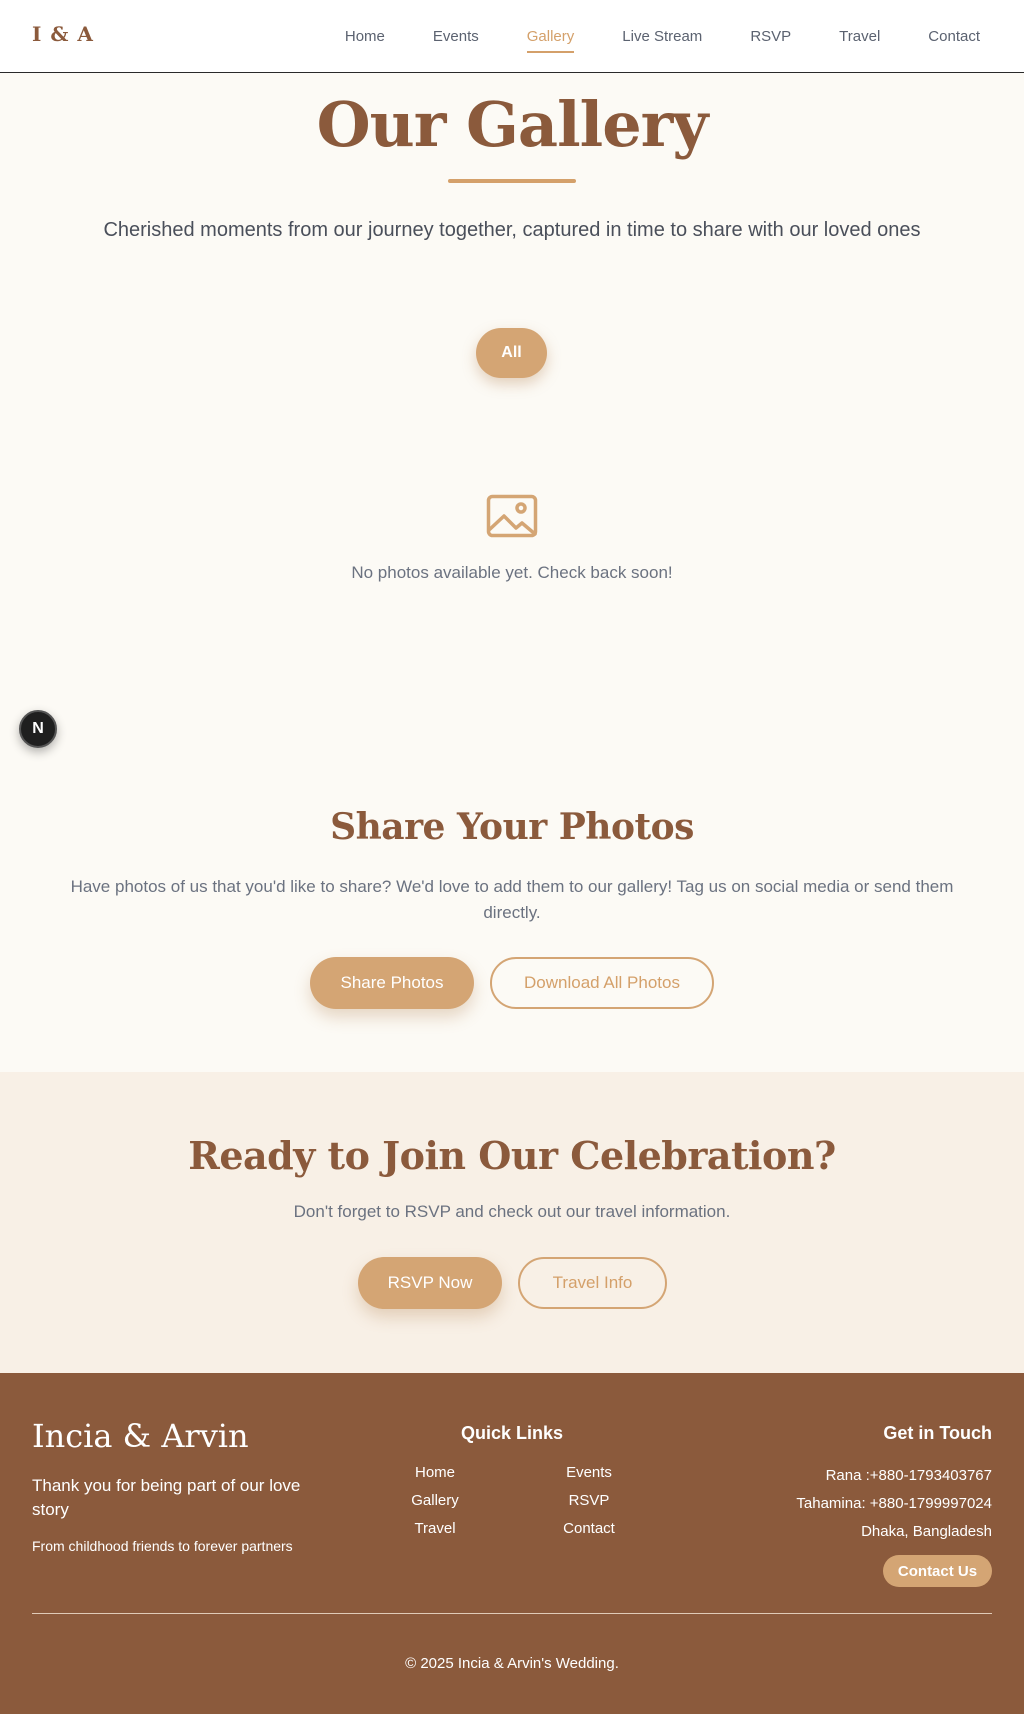 This screenshot has height=1714, width=1024. Describe the element at coordinates (512, 1663) in the screenshot. I see `copyright-text: © 2025 Incia & Arvin's Wedding.` at that location.